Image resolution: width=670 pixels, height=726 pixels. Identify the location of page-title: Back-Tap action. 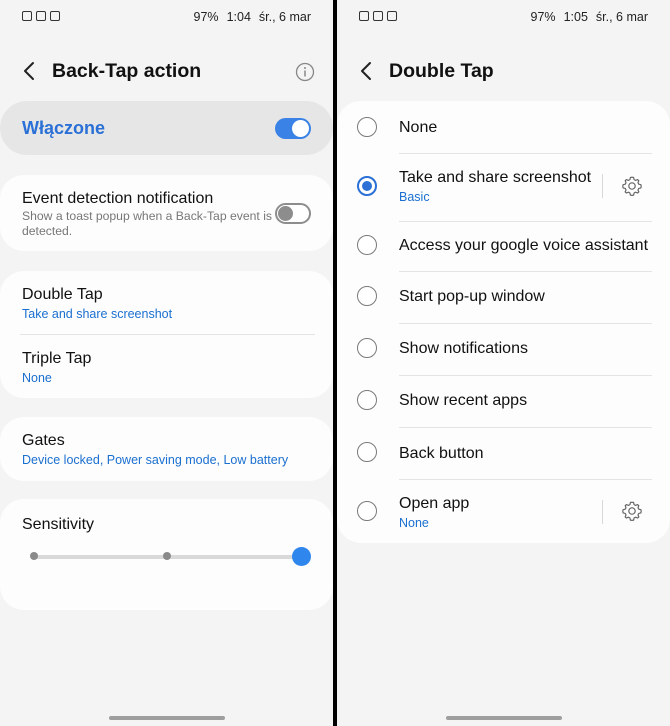
(127, 71).